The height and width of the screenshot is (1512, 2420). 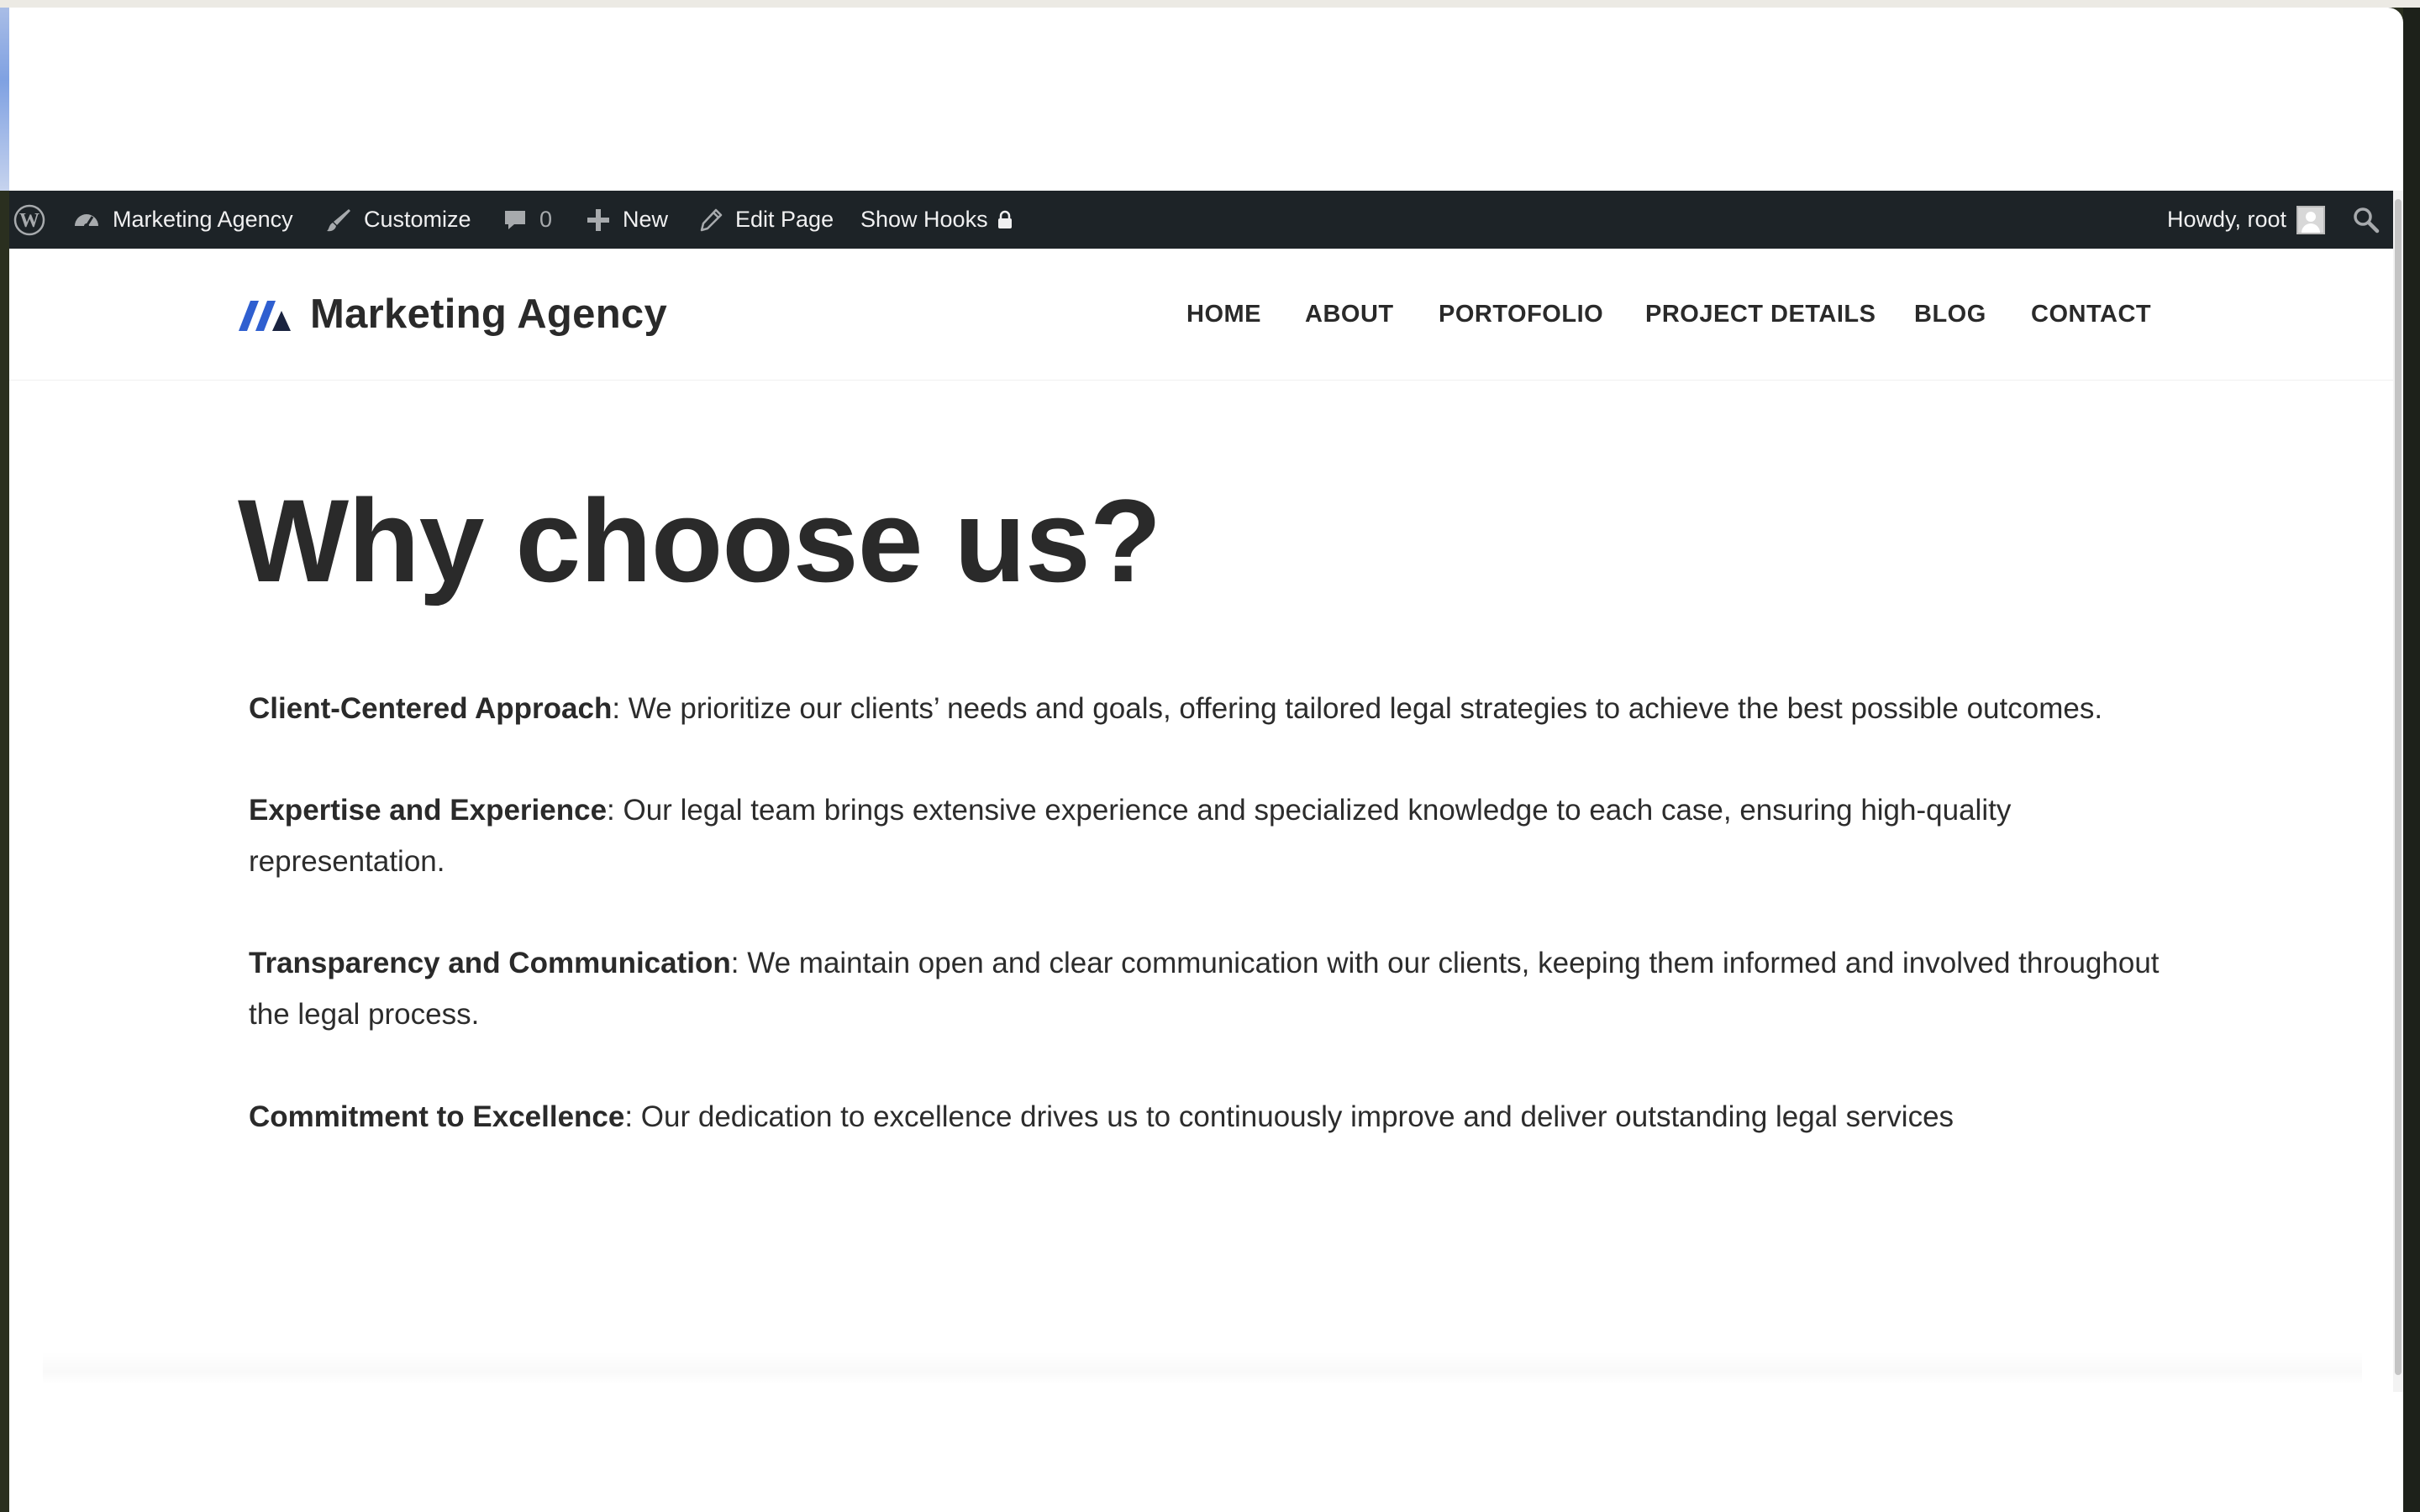 I want to click on plus-icon, so click(x=598, y=220).